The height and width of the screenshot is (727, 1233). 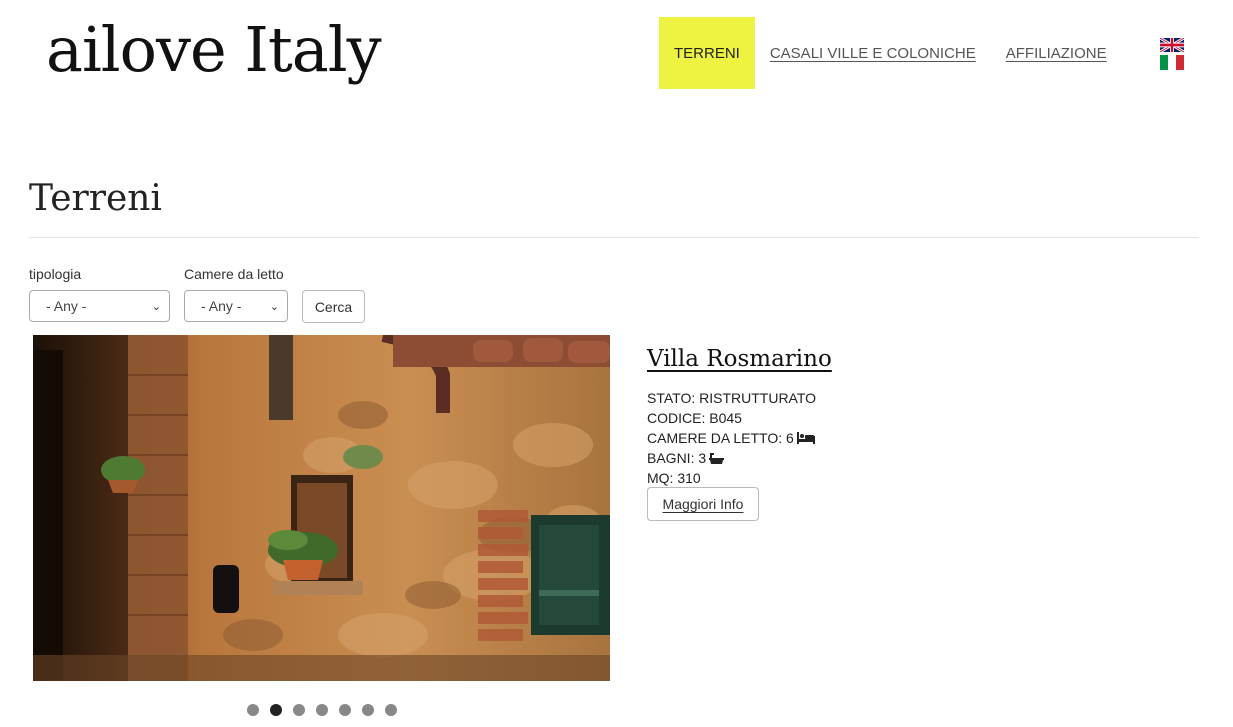 What do you see at coordinates (99, 306) in the screenshot?
I see `tipologia-select: - Any - ⌄` at bounding box center [99, 306].